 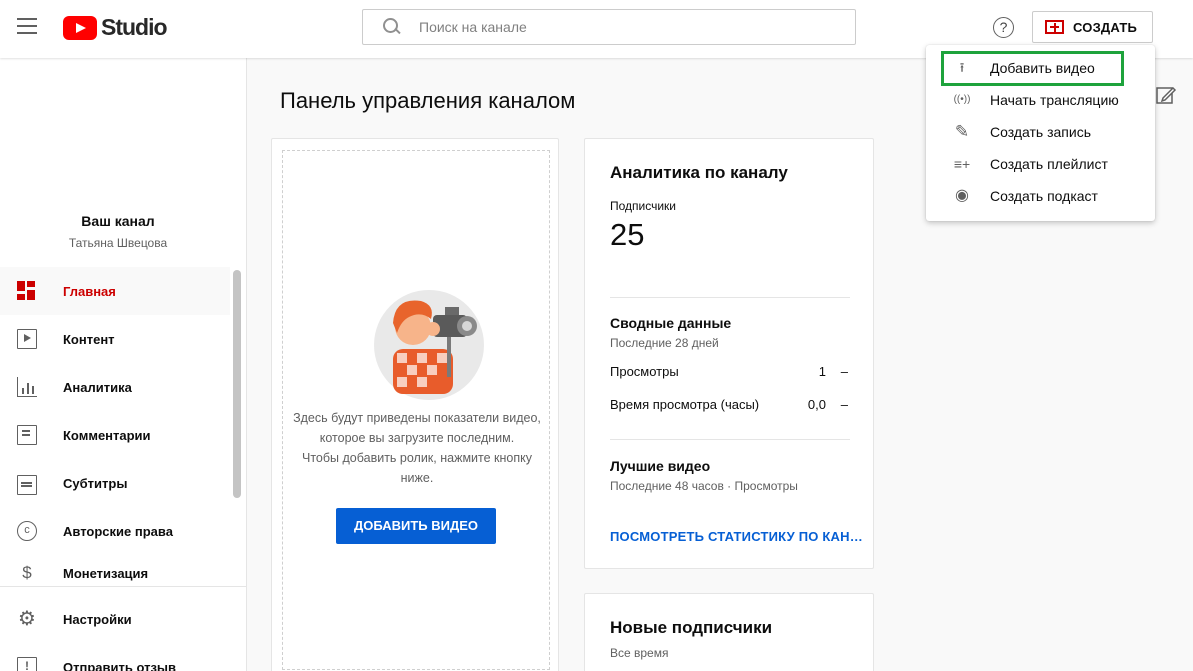 What do you see at coordinates (237, 384) in the screenshot?
I see `sidebar-scrollbar` at bounding box center [237, 384].